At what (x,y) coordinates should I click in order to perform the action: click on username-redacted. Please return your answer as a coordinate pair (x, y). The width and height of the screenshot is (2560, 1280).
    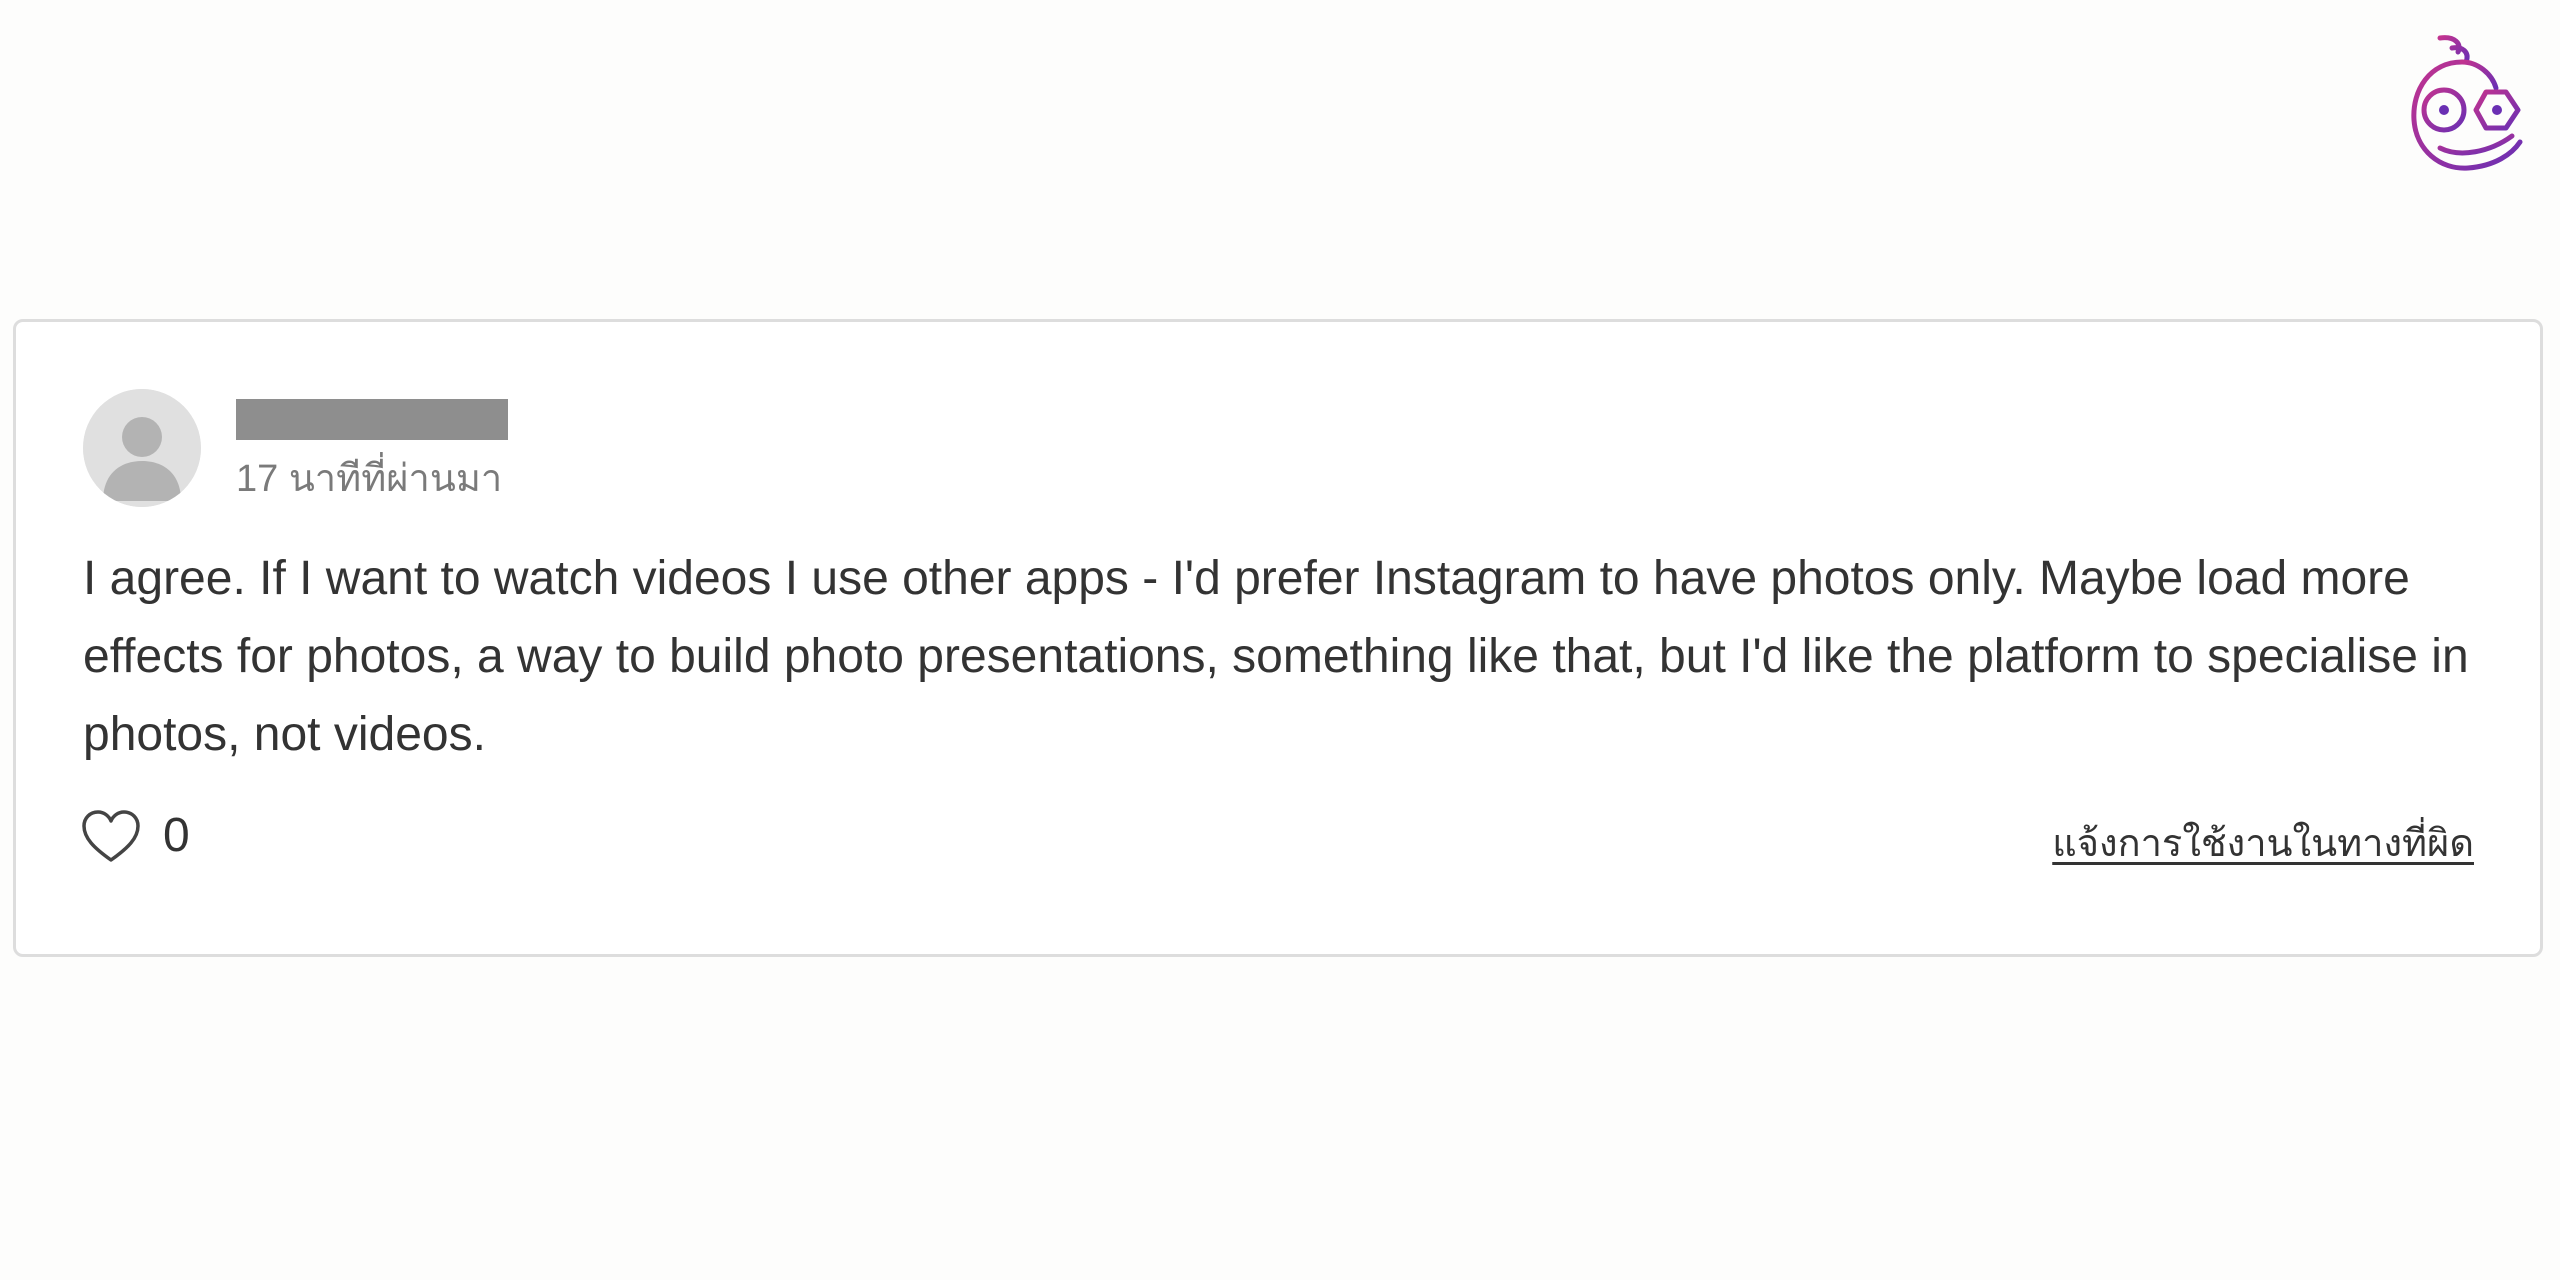
    Looking at the image, I should click on (372, 419).